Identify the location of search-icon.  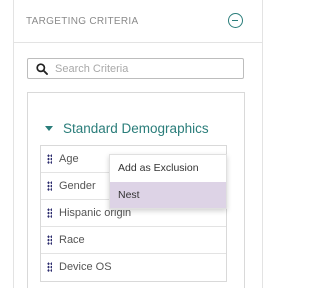
(42, 69).